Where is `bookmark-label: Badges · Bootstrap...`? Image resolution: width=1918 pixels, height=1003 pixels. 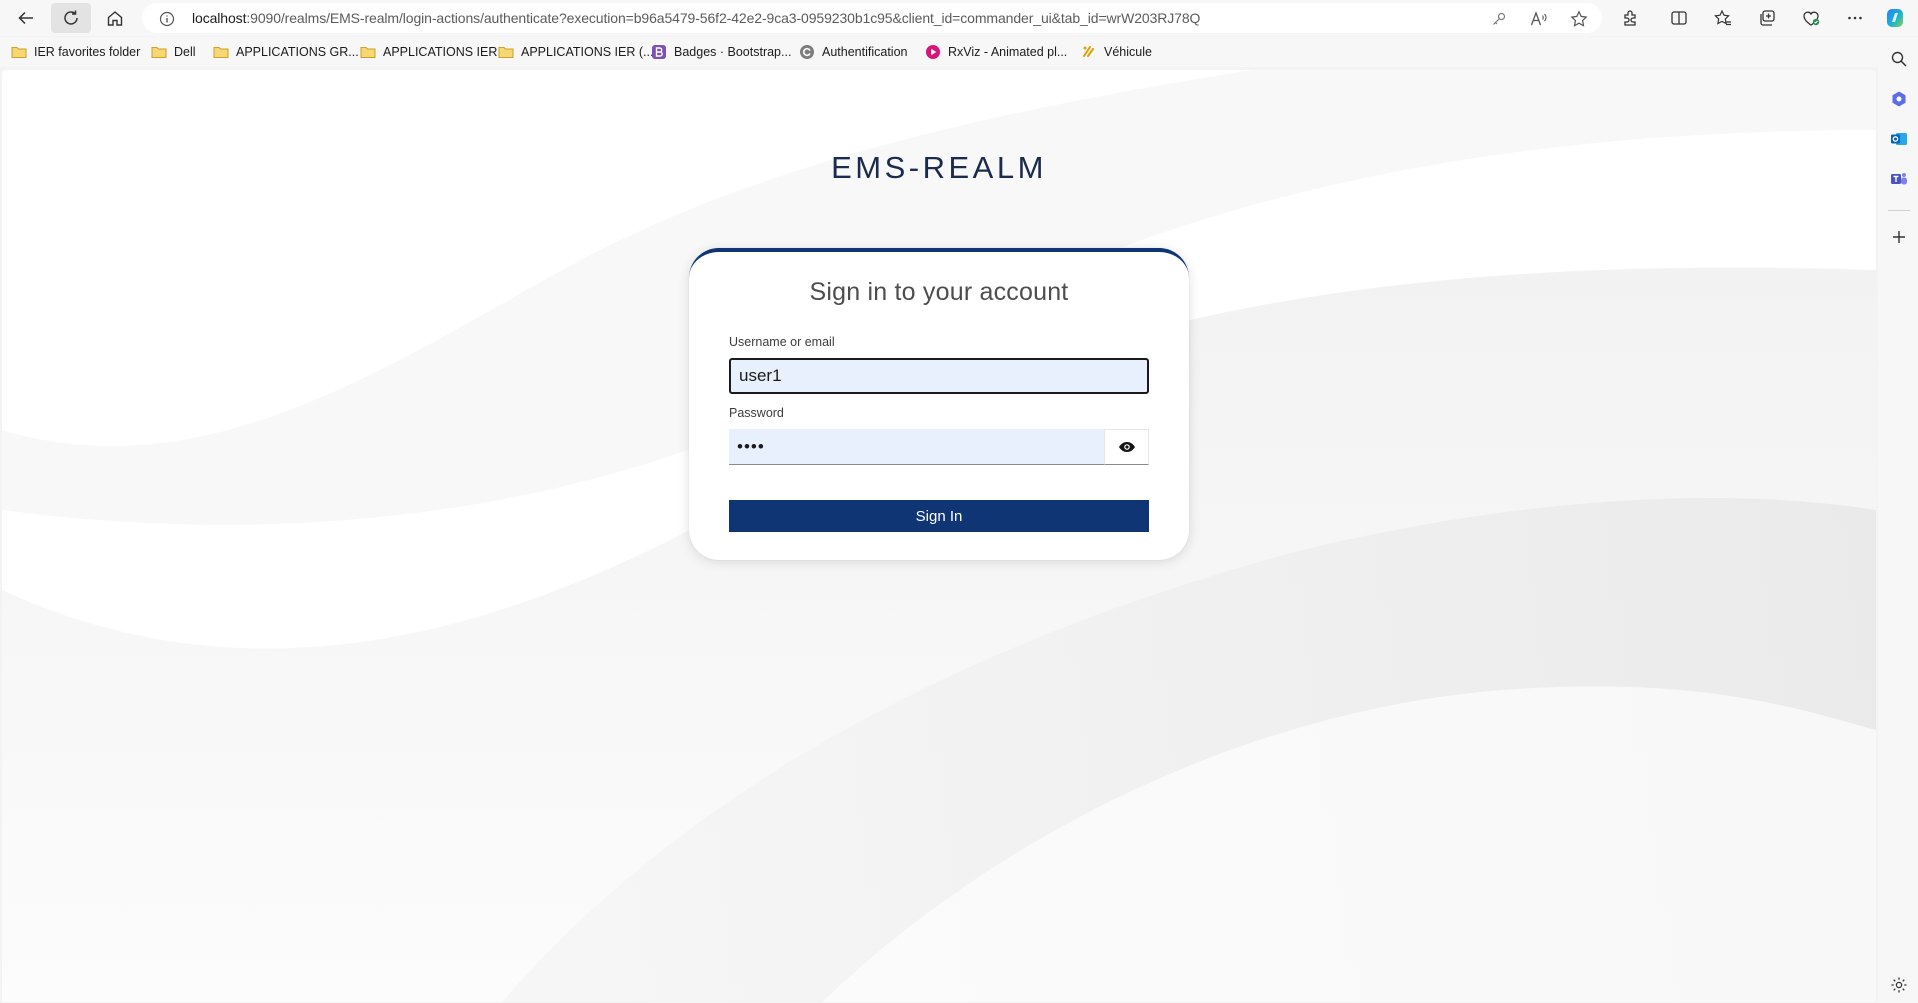
bookmark-label: Badges · Bootstrap... is located at coordinates (733, 52).